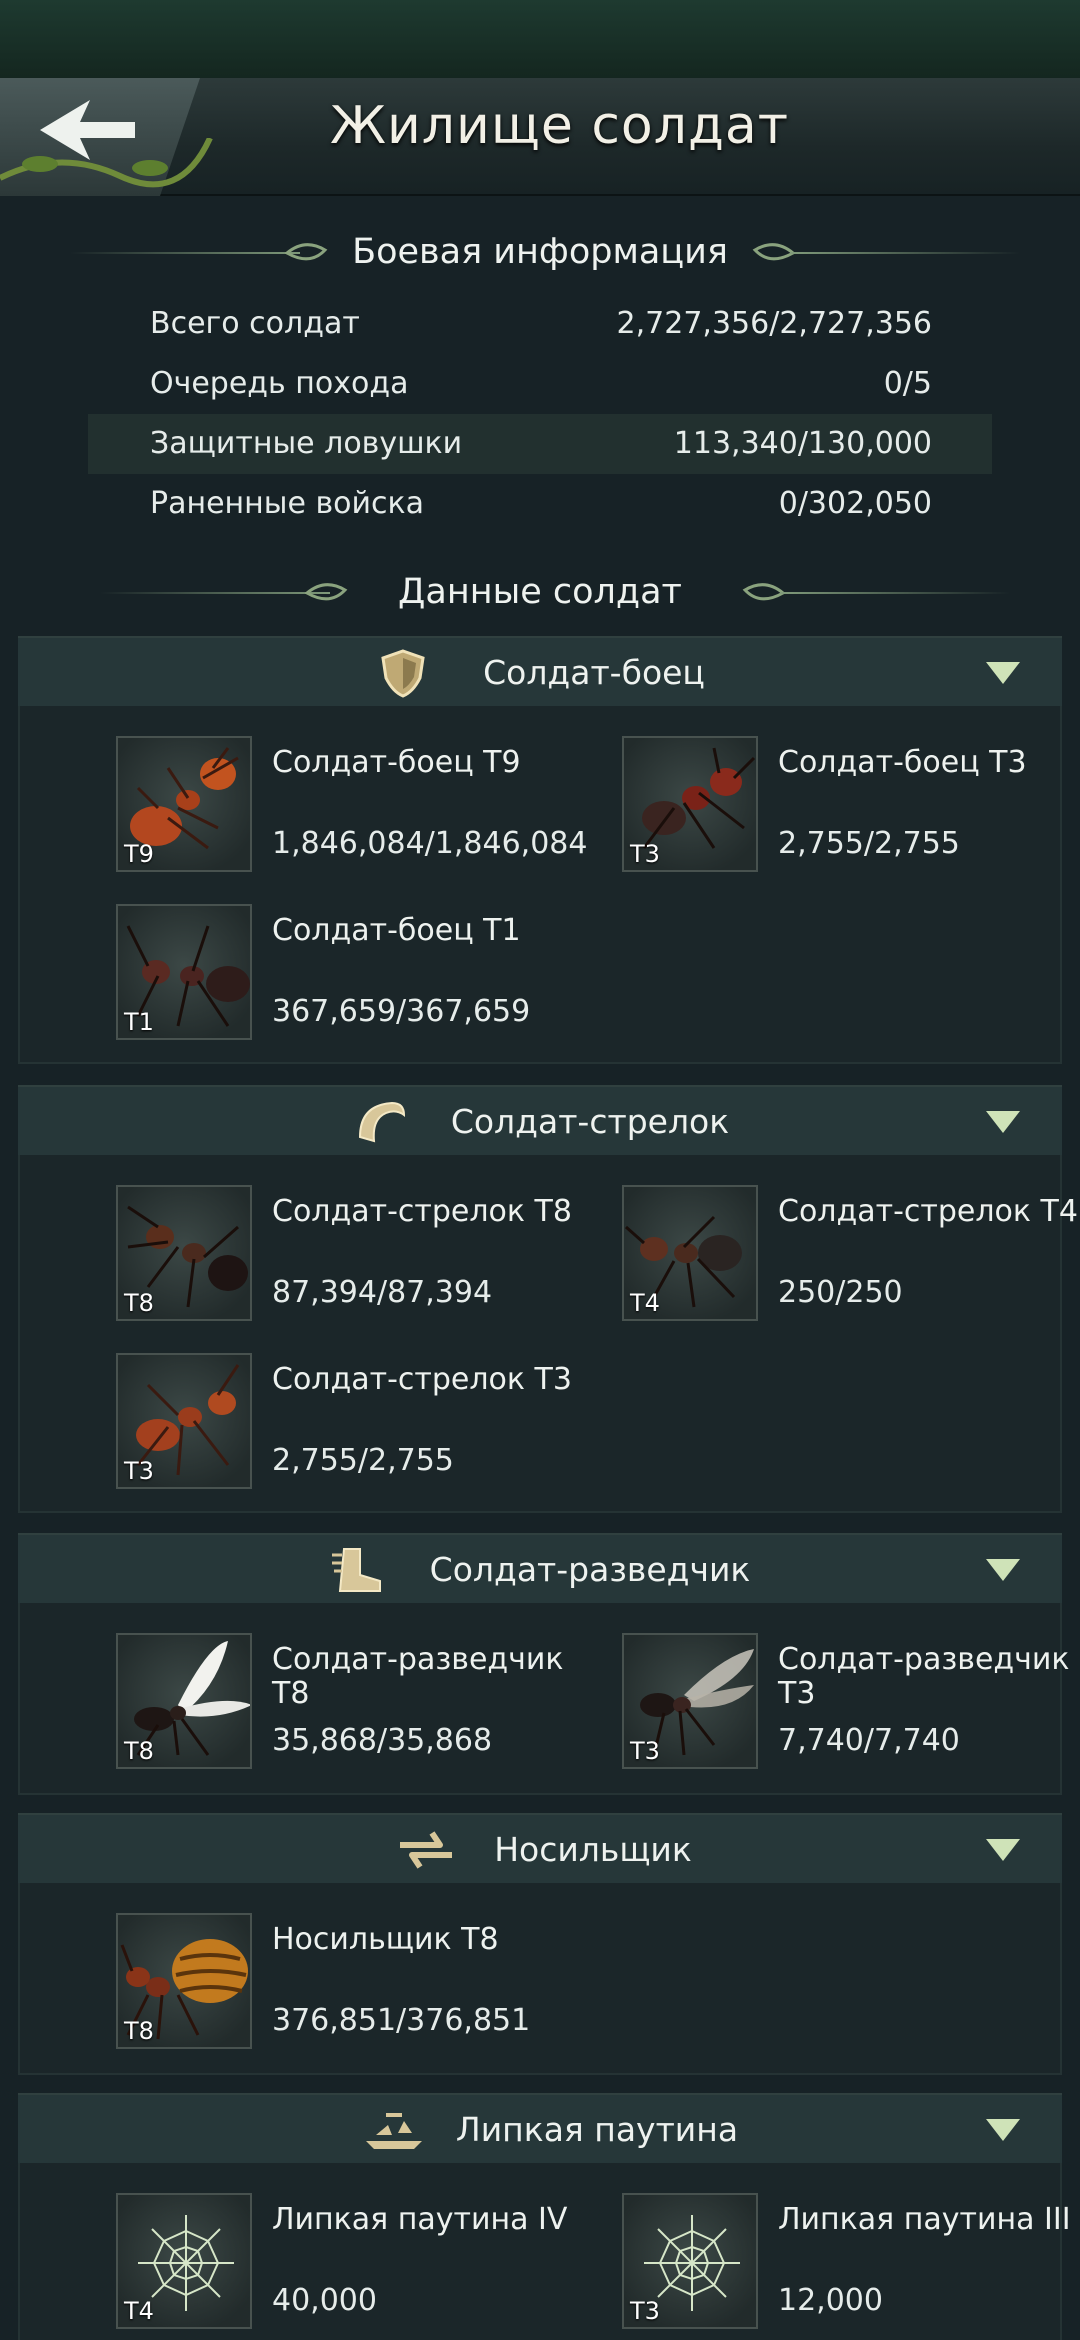 The height and width of the screenshot is (2340, 1080). Describe the element at coordinates (924, 2219) in the screenshot. I see `unit-name: Липкая паутина III` at that location.